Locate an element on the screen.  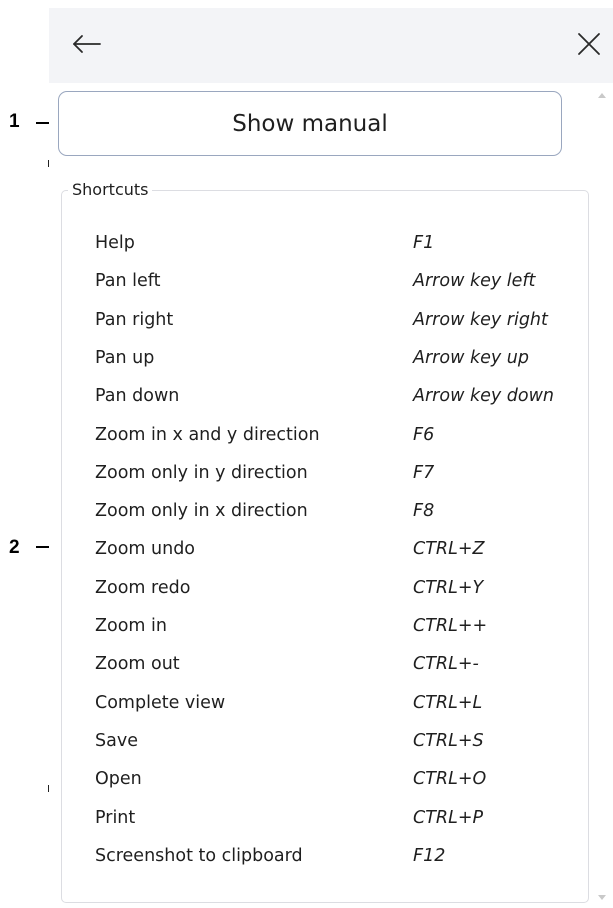
shortcut-row: Print CTRL+P is located at coordinates (335, 818).